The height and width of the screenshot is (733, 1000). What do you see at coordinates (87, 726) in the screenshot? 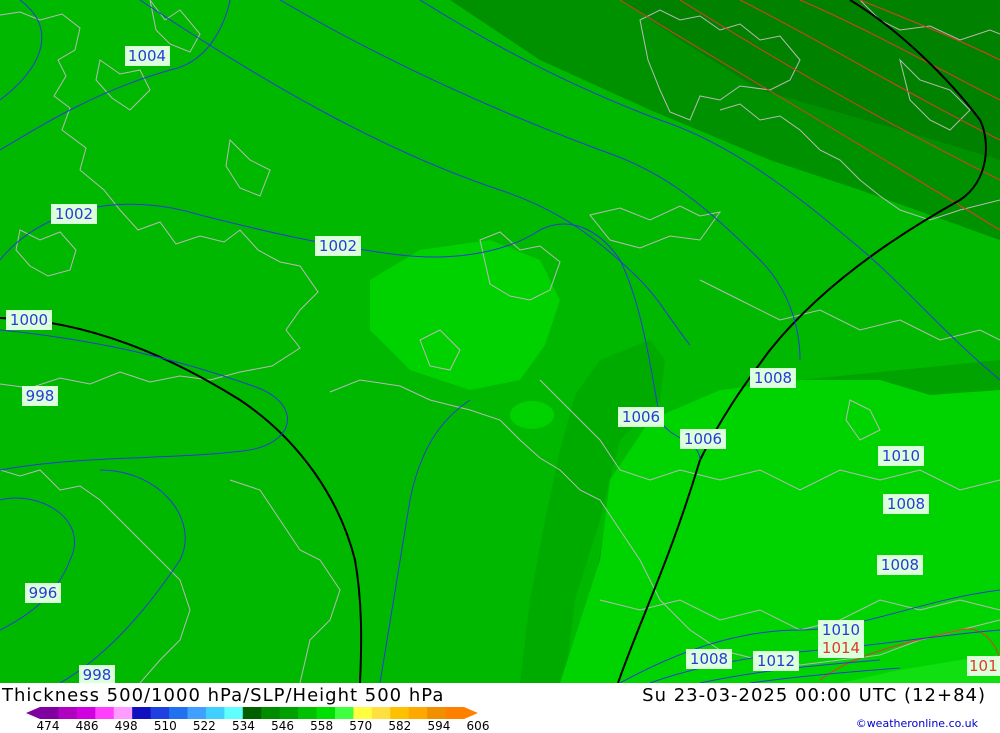
I see `scale-tick-label: 486` at bounding box center [87, 726].